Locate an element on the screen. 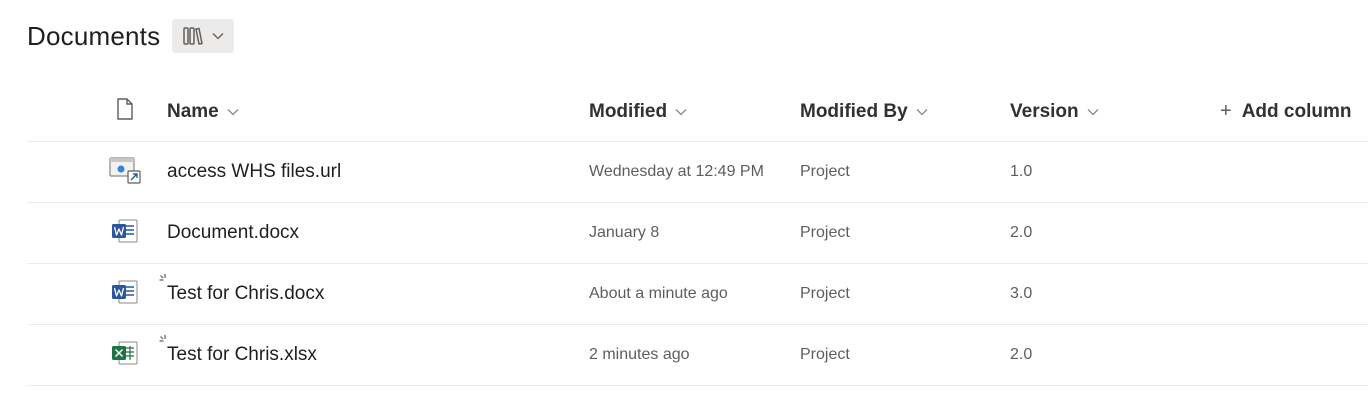 The width and height of the screenshot is (1368, 407). modified-date: About a minute ago is located at coordinates (658, 293).